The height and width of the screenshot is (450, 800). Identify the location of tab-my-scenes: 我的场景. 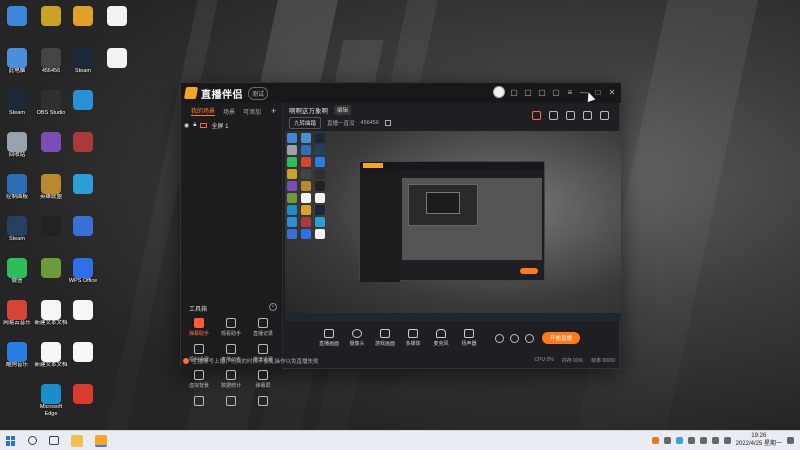
(203, 111).